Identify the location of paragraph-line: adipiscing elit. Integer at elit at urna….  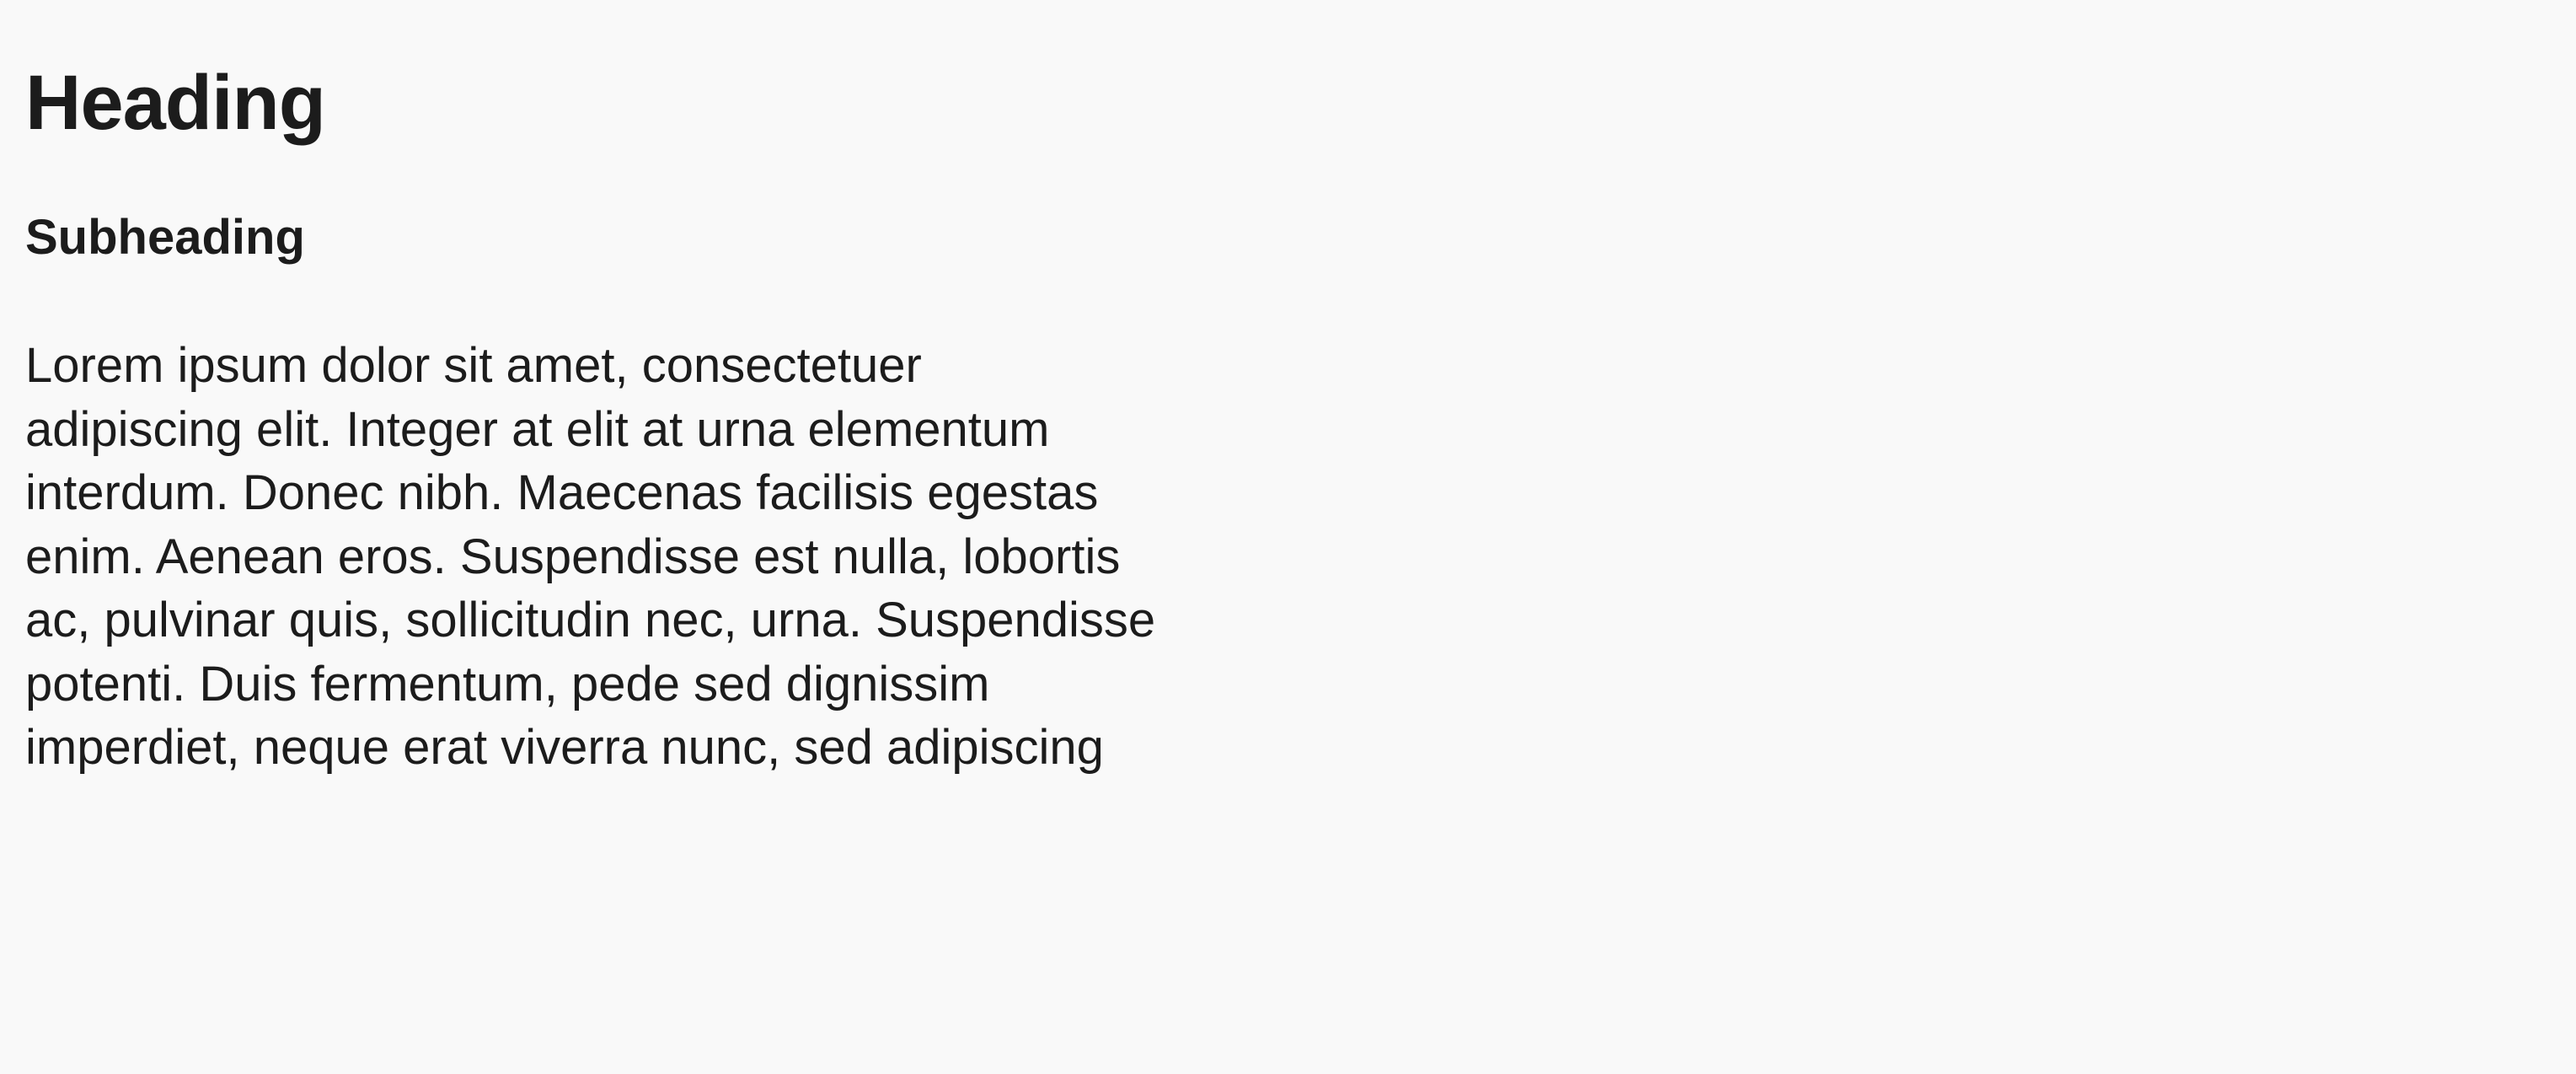
(537, 429).